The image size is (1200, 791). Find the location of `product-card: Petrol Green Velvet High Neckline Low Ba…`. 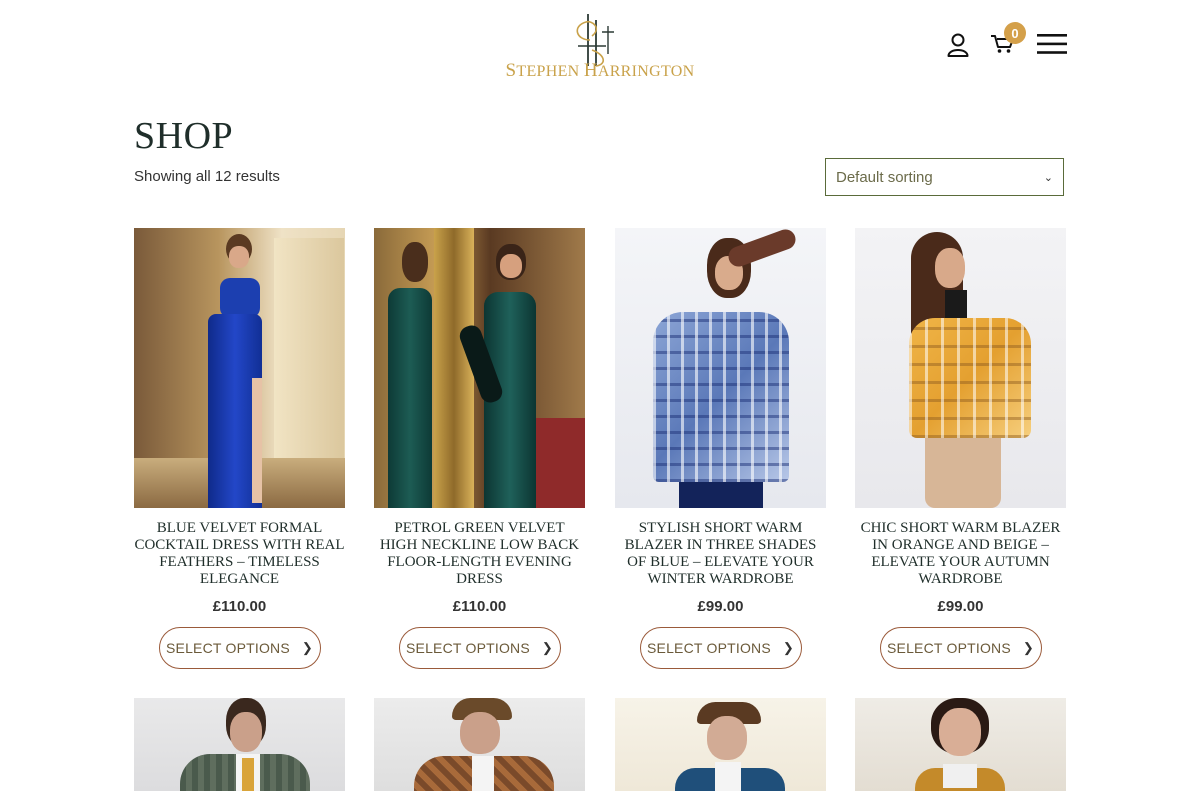

product-card: Petrol Green Velvet High Neckline Low Ba… is located at coordinates (479, 448).